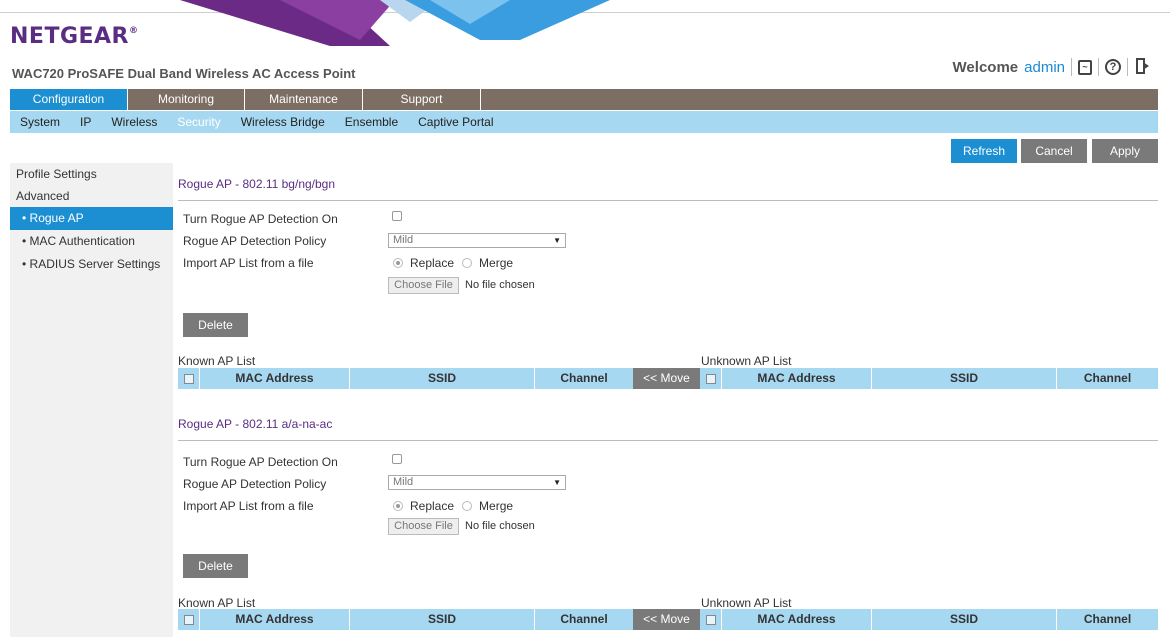  What do you see at coordinates (91, 196) in the screenshot?
I see `sidebar-advanced: Advanced` at bounding box center [91, 196].